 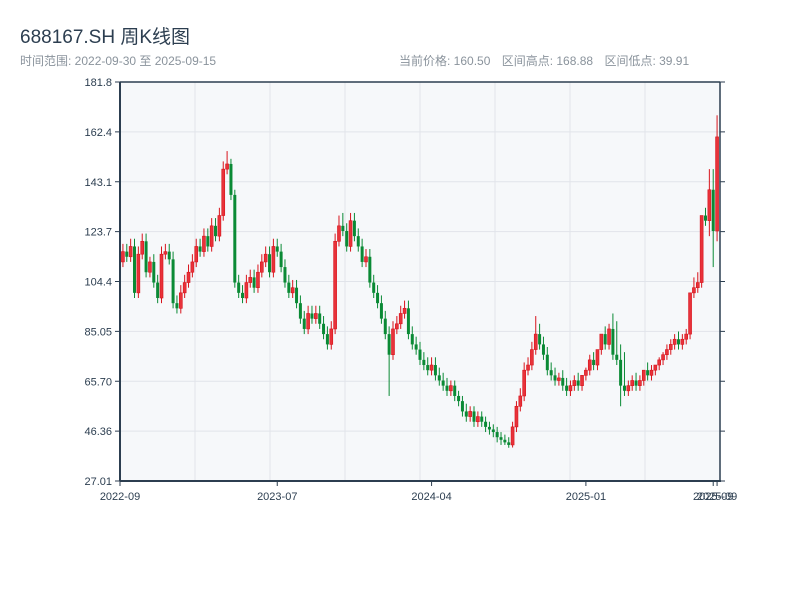 I want to click on x-tick-label: 2024-04, so click(x=431, y=497).